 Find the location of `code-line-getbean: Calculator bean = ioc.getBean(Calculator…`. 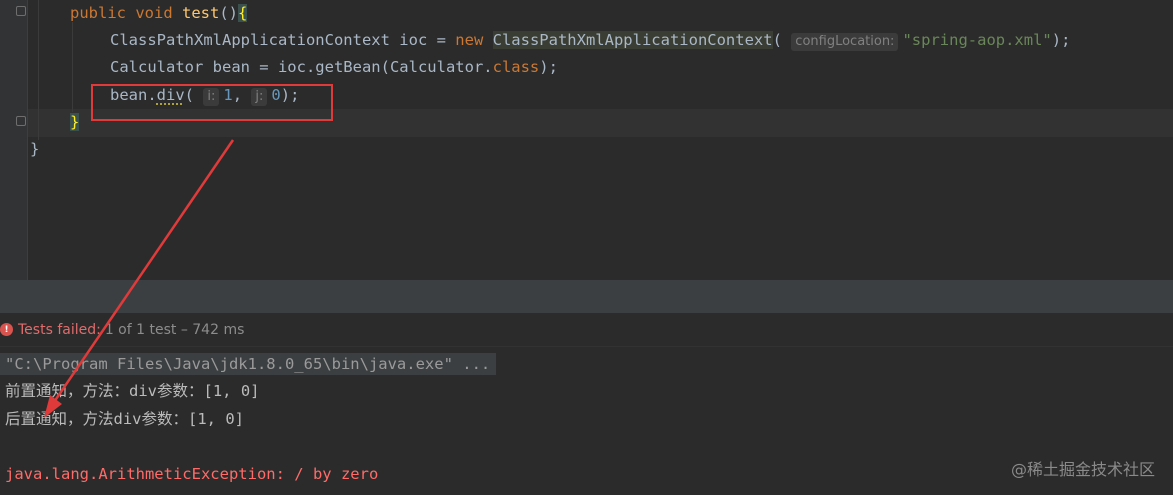

code-line-getbean: Calculator bean = ioc.getBean(Calculator… is located at coordinates (334, 67).